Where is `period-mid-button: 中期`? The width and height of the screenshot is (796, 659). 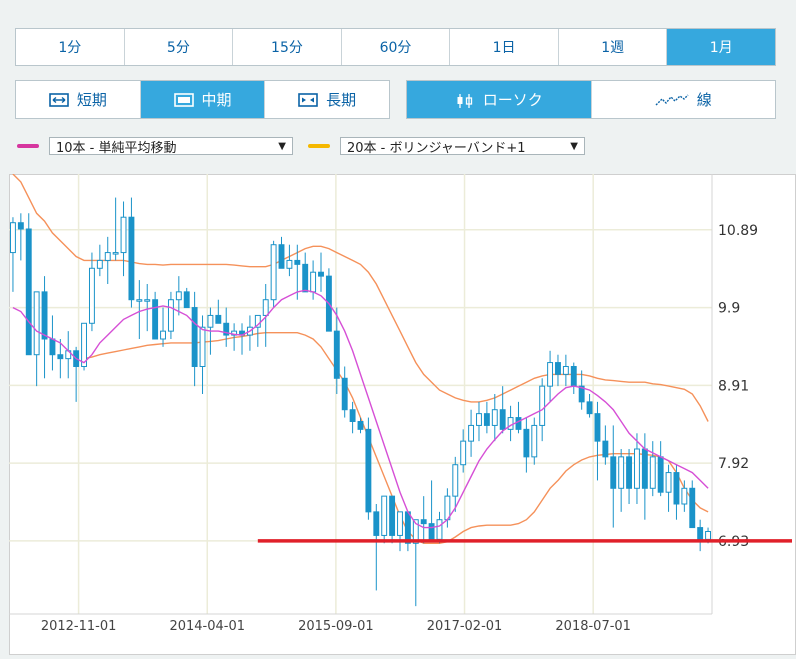 period-mid-button: 中期 is located at coordinates (203, 99).